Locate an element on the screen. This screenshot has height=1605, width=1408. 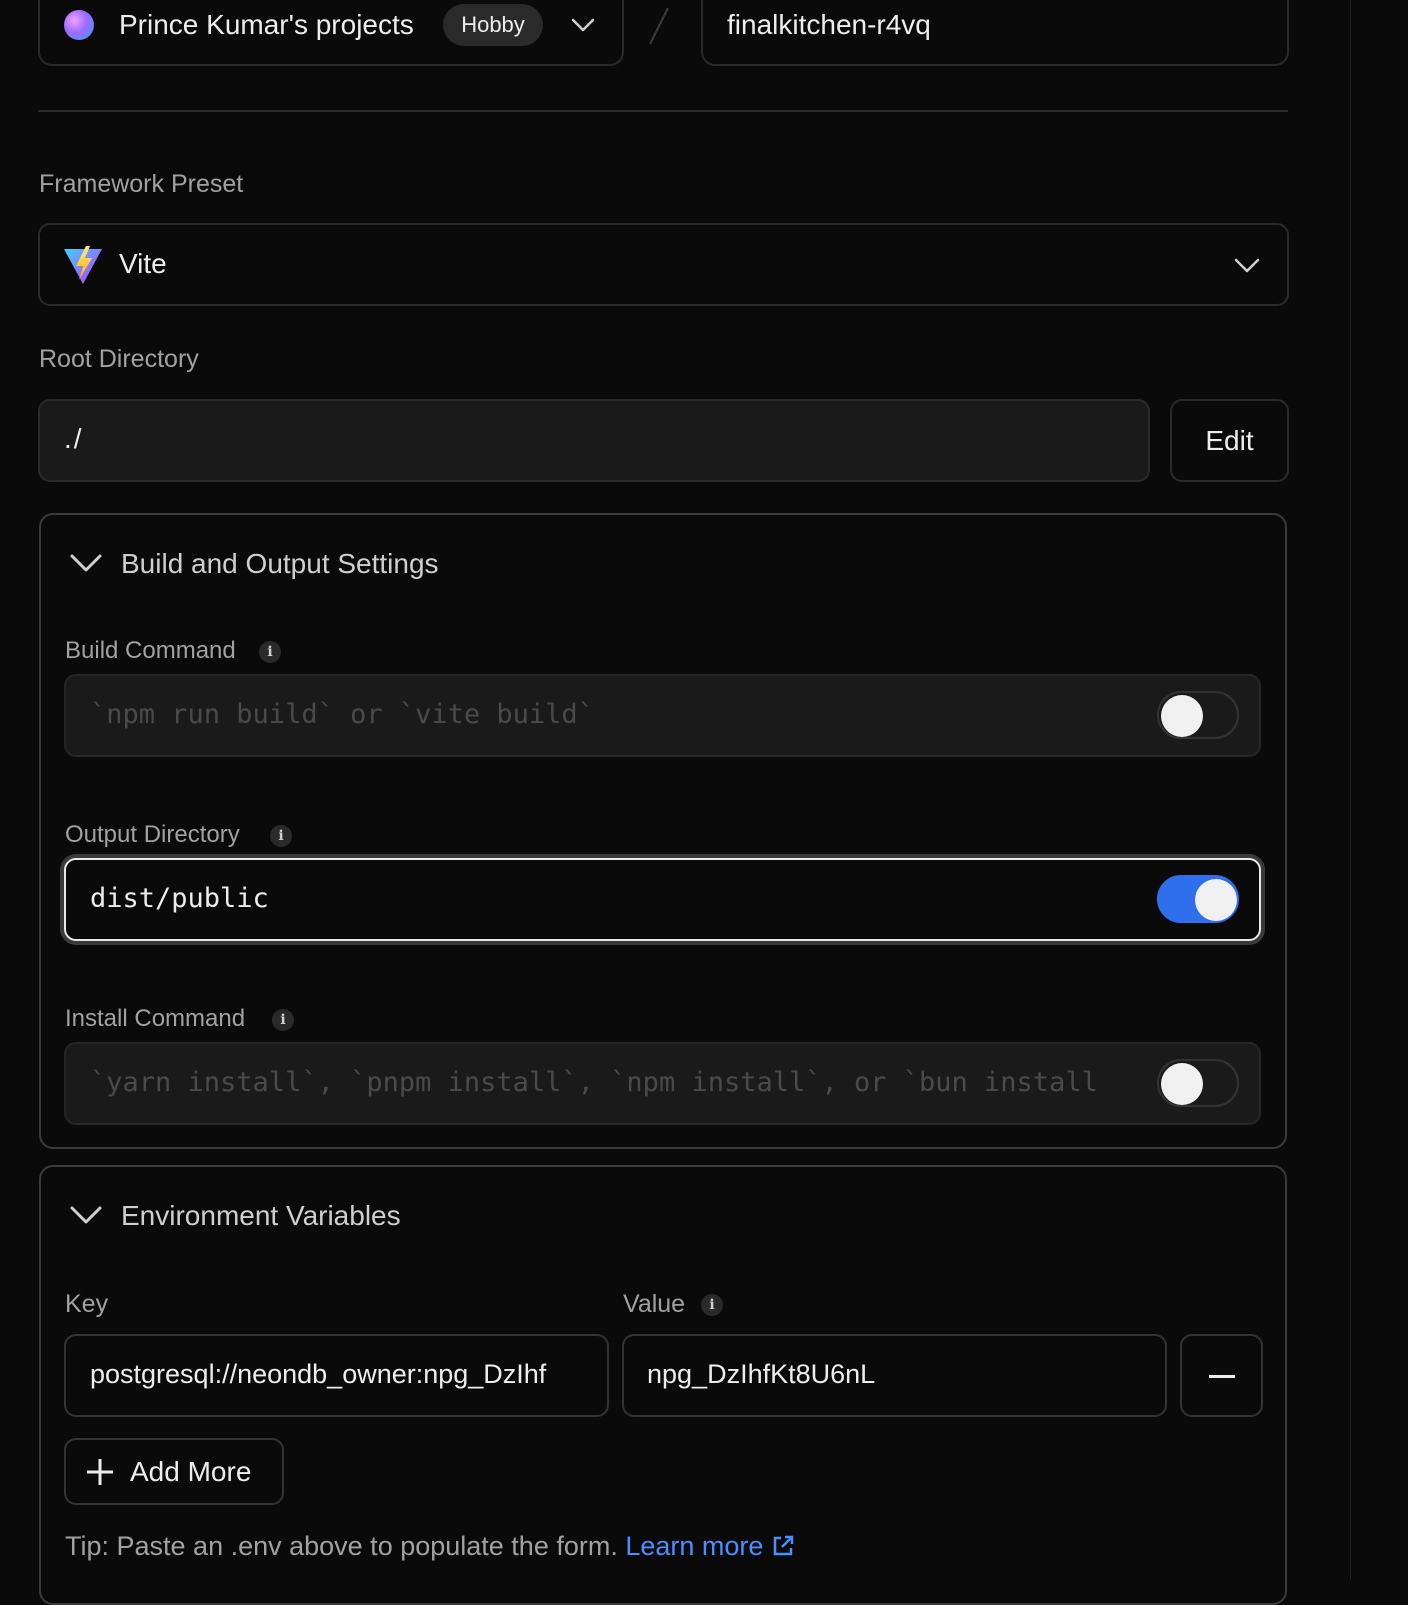
right-rail-divider is located at coordinates (1350, 790).